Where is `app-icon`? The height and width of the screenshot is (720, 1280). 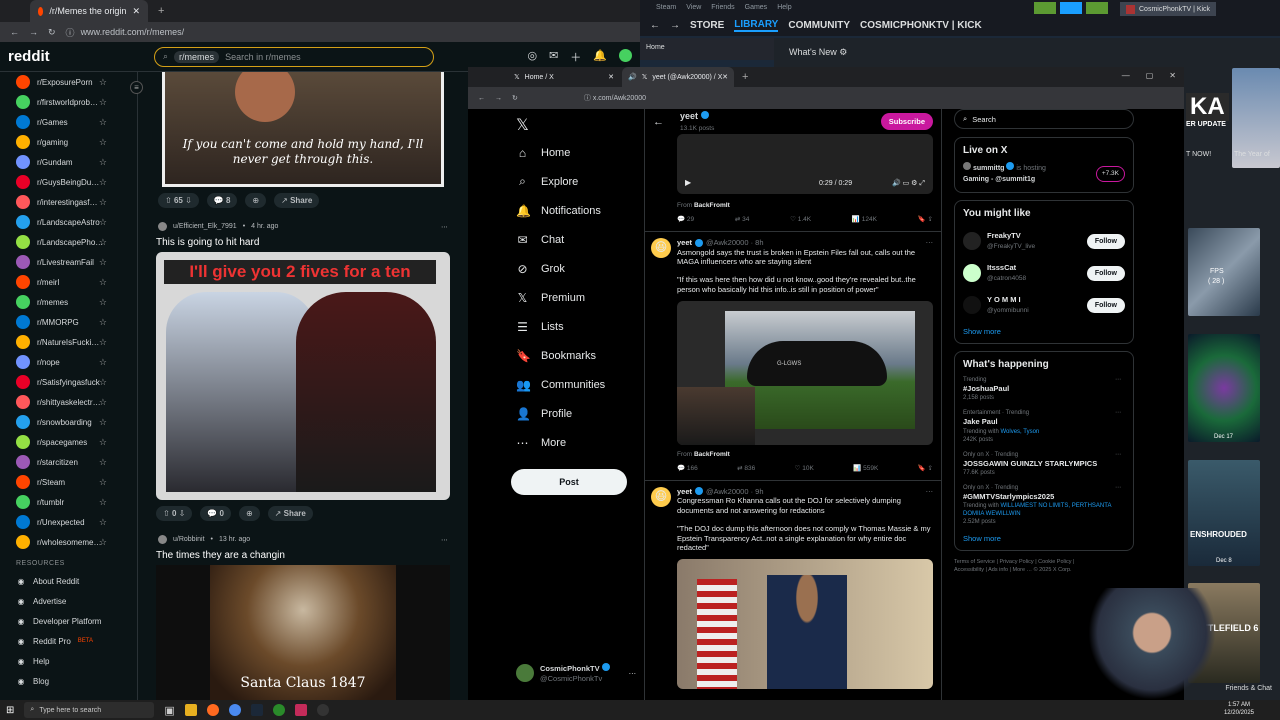 app-icon is located at coordinates (300, 710).